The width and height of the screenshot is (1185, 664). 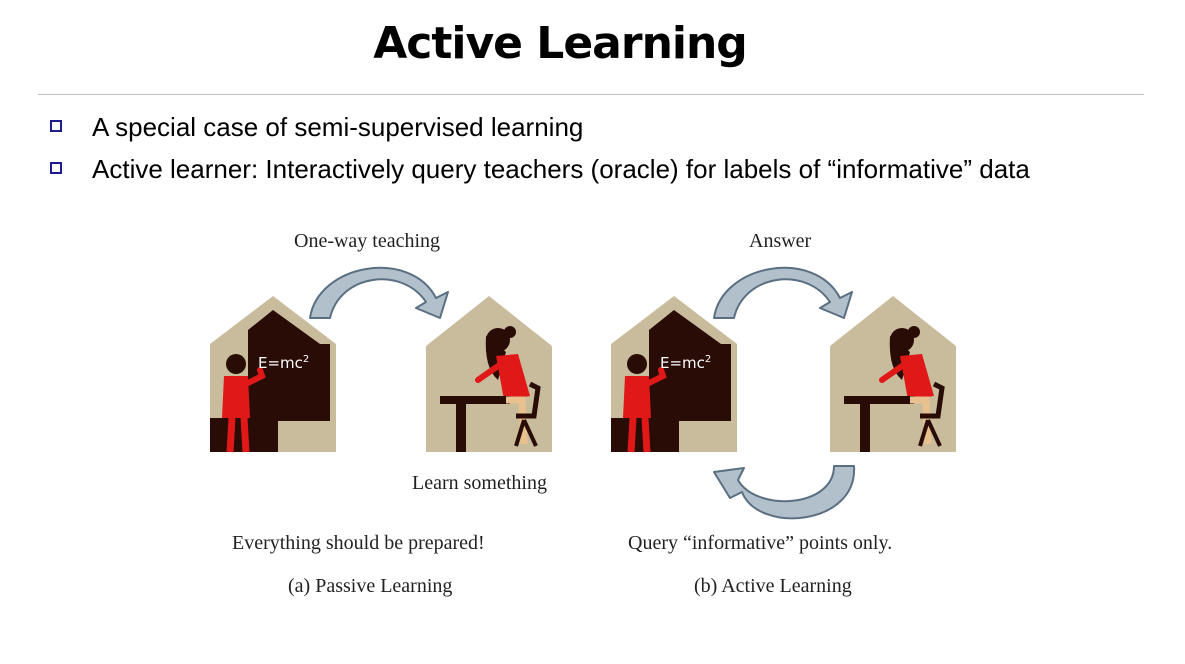 I want to click on slide-title: Active Learning, so click(x=560, y=43).